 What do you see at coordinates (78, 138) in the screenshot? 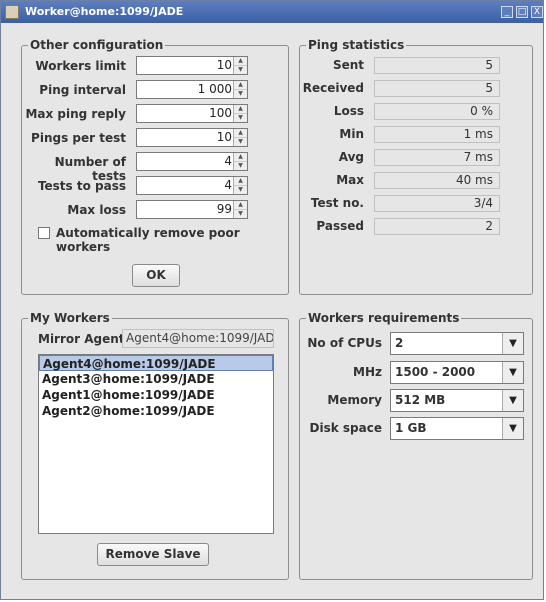
I see `pings-per-test-label: Pings per test` at bounding box center [78, 138].